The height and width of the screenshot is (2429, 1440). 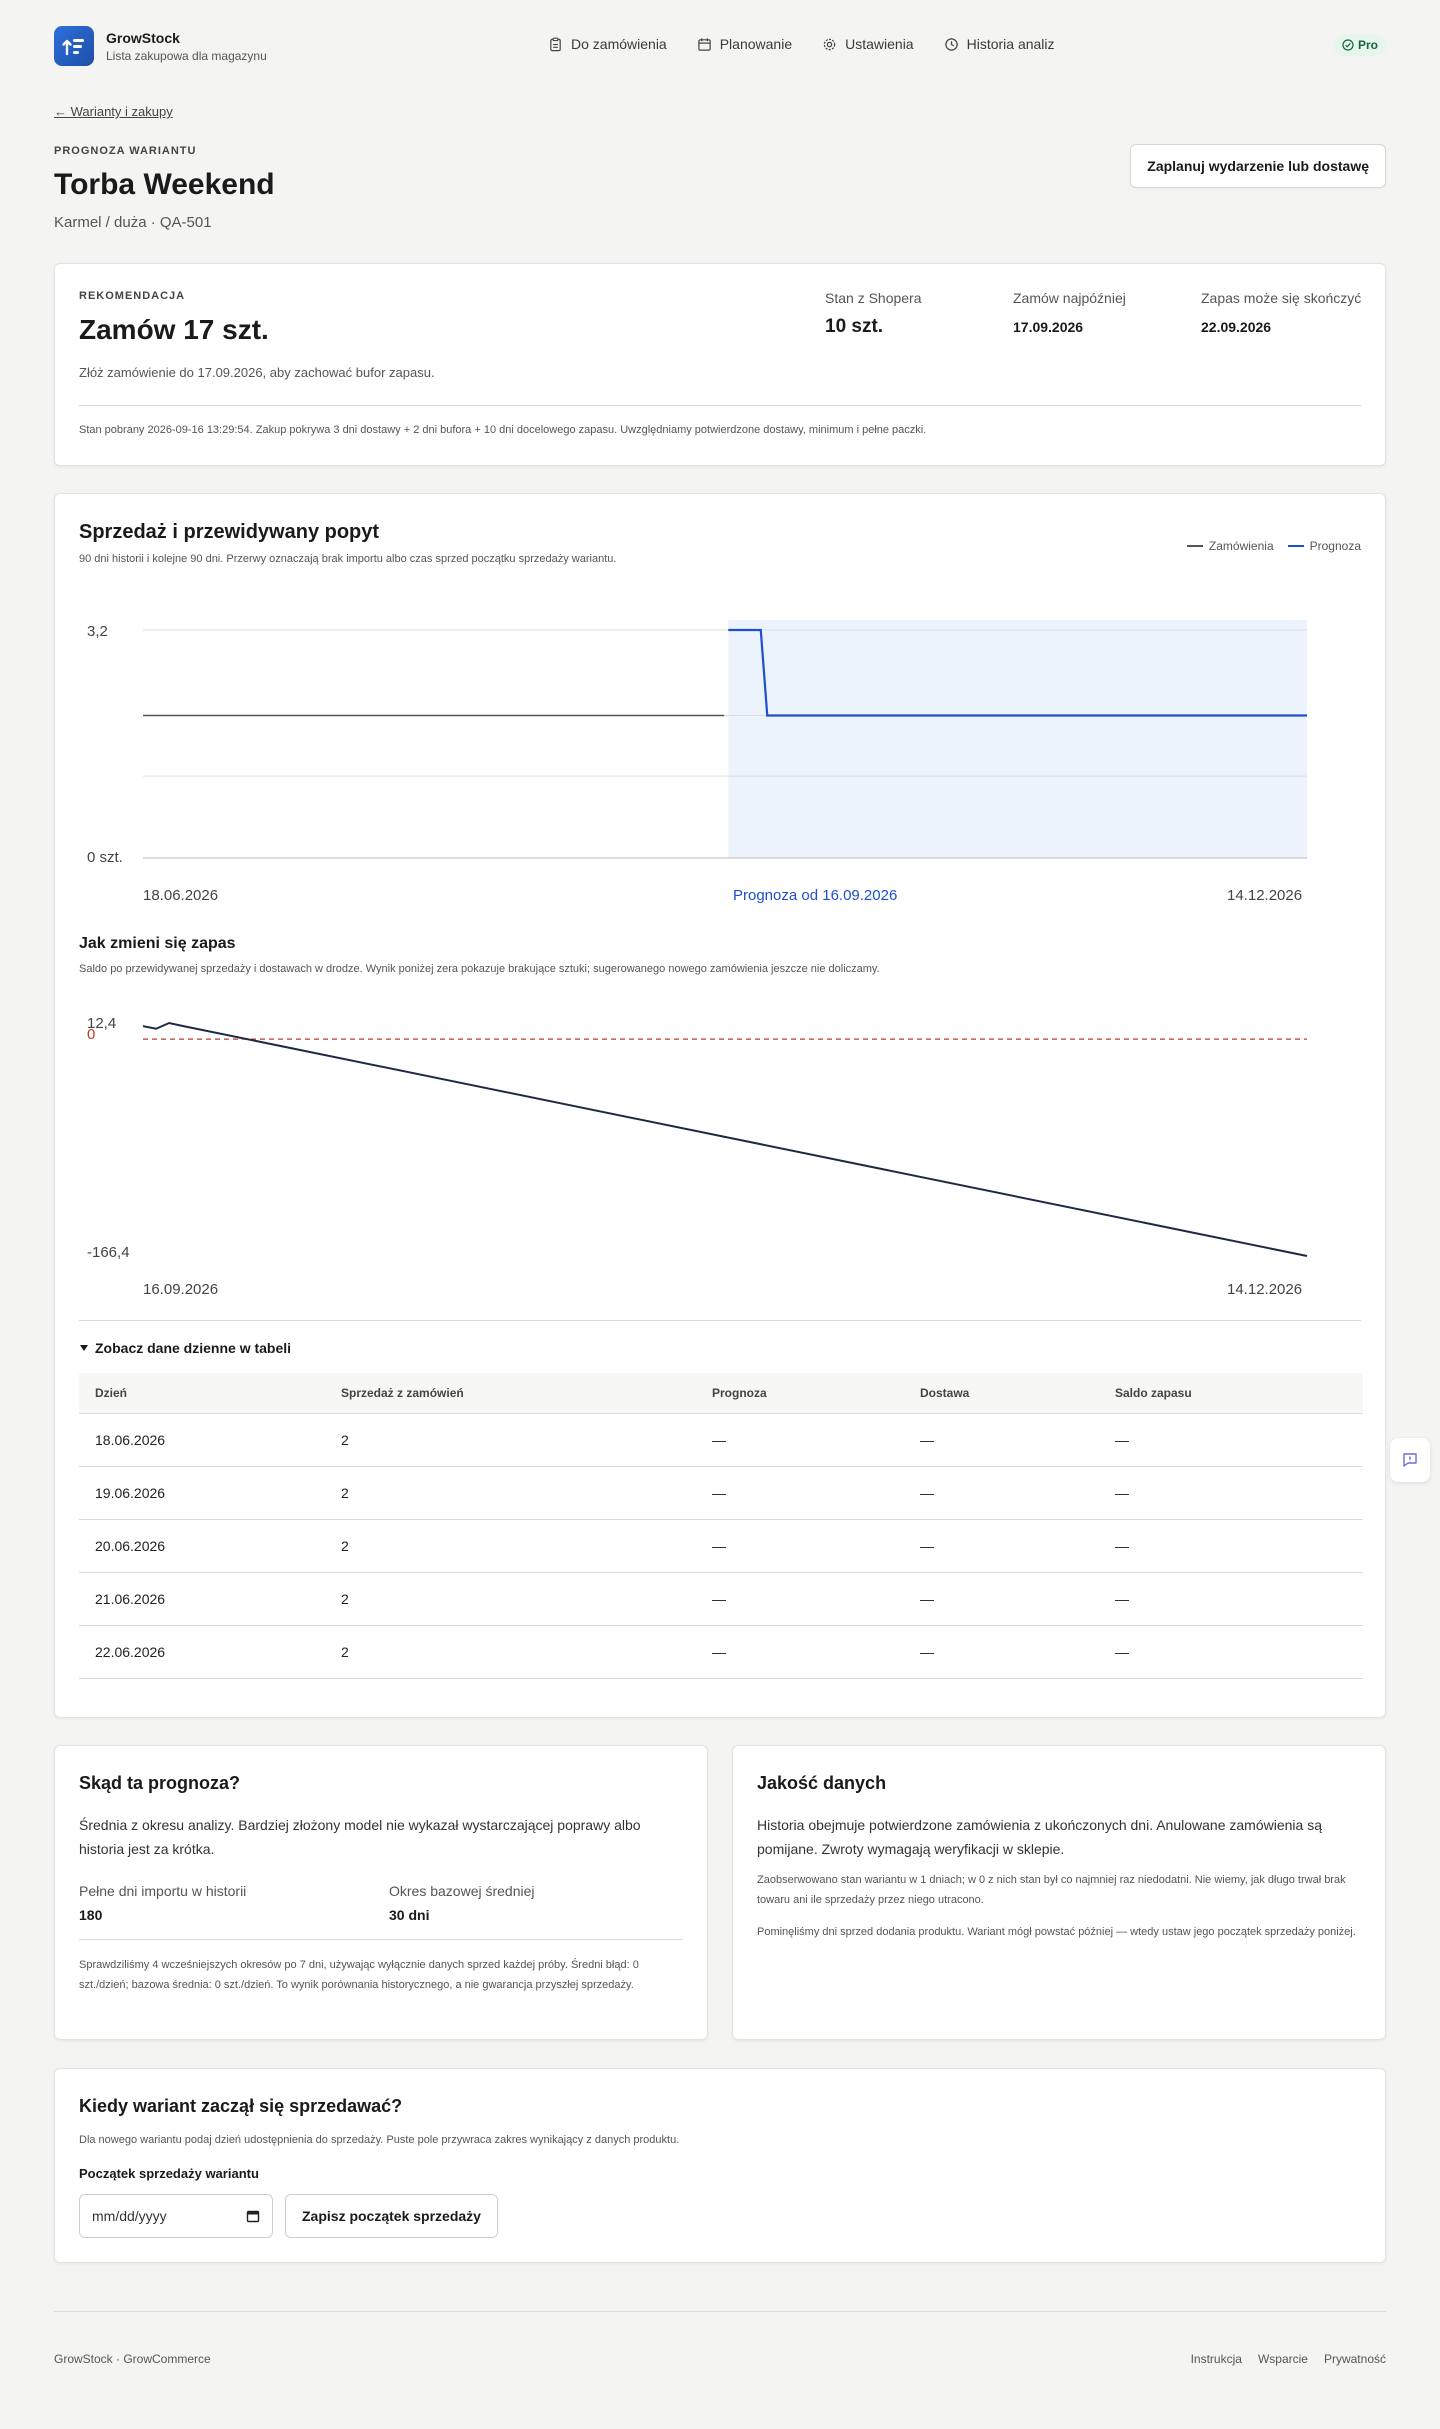 I want to click on column-header: Dzień, so click(x=202, y=1393).